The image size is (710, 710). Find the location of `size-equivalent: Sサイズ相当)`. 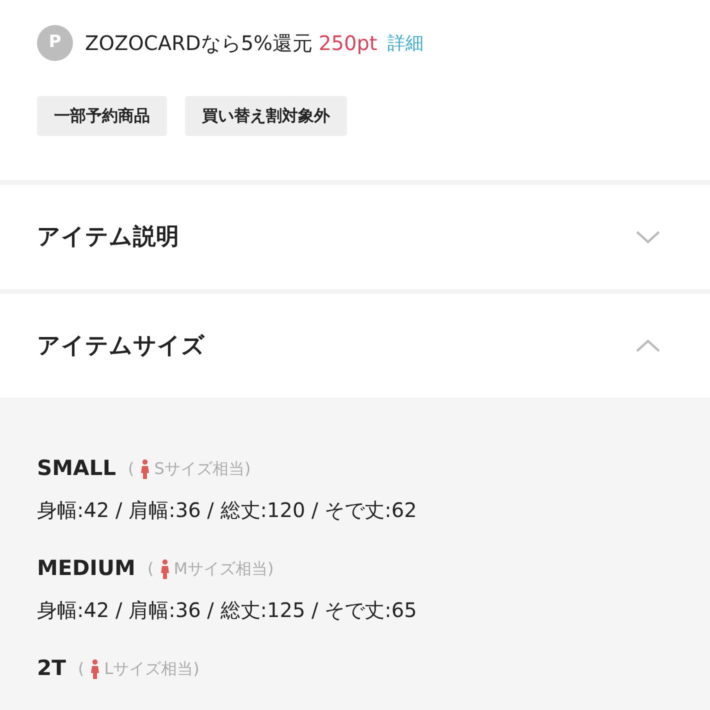

size-equivalent: Sサイズ相当) is located at coordinates (202, 469).